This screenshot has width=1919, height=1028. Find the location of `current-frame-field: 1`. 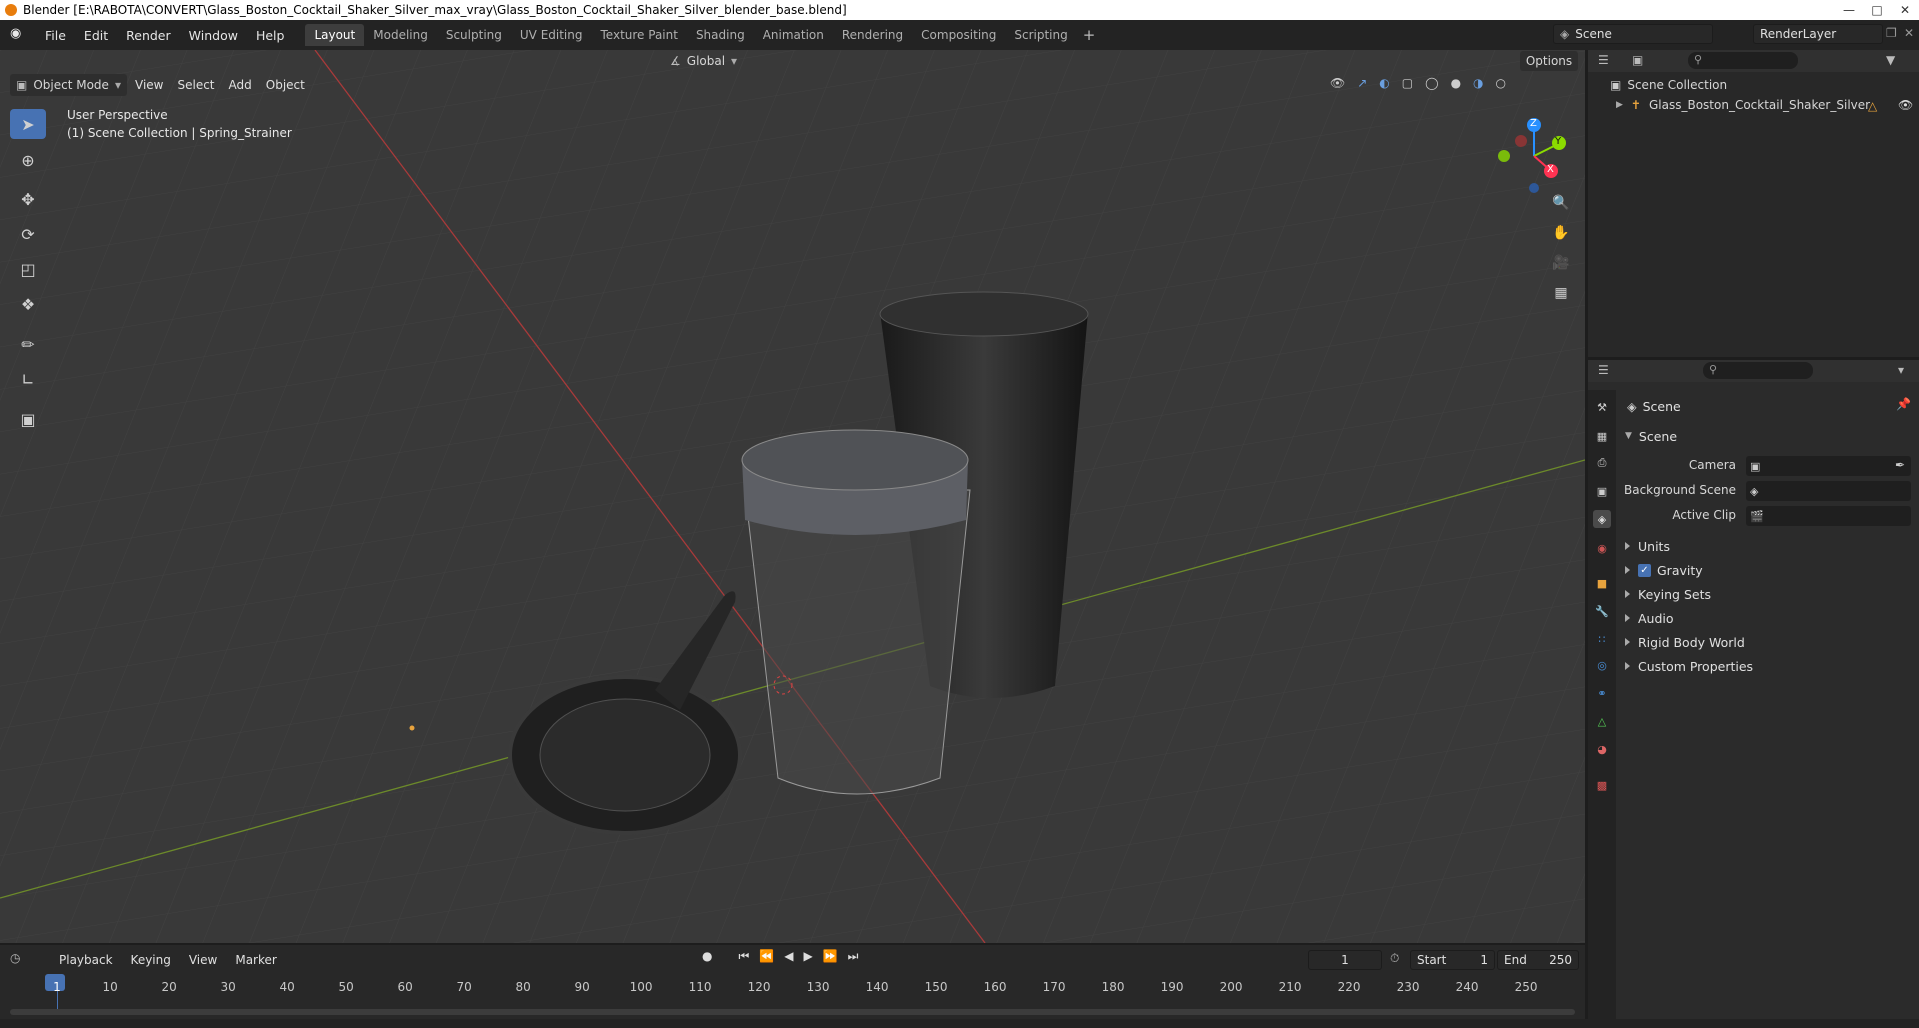

current-frame-field: 1 is located at coordinates (1345, 960).